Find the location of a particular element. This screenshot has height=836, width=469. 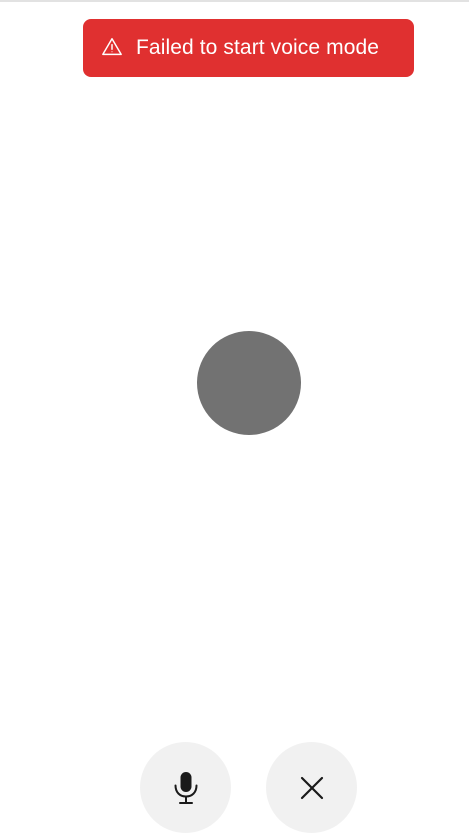

error-toast-message: Failed to start voice mode is located at coordinates (258, 47).